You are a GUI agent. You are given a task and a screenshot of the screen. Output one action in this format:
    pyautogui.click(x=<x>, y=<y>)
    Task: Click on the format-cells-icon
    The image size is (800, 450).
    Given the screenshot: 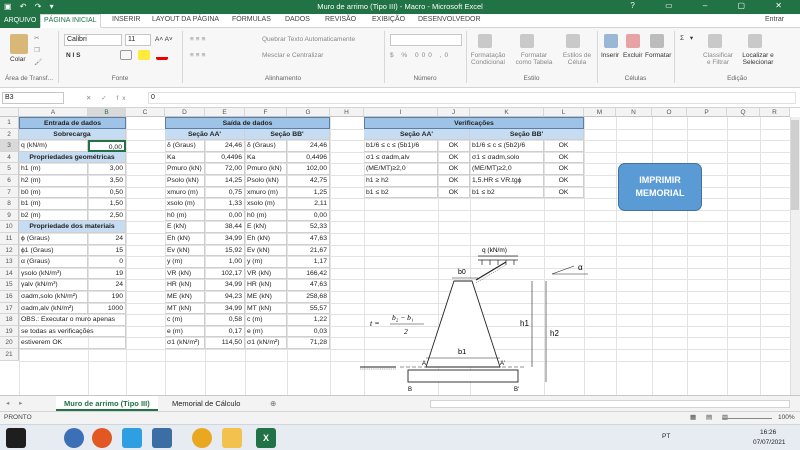 What is the action you would take?
    pyautogui.click(x=657, y=41)
    